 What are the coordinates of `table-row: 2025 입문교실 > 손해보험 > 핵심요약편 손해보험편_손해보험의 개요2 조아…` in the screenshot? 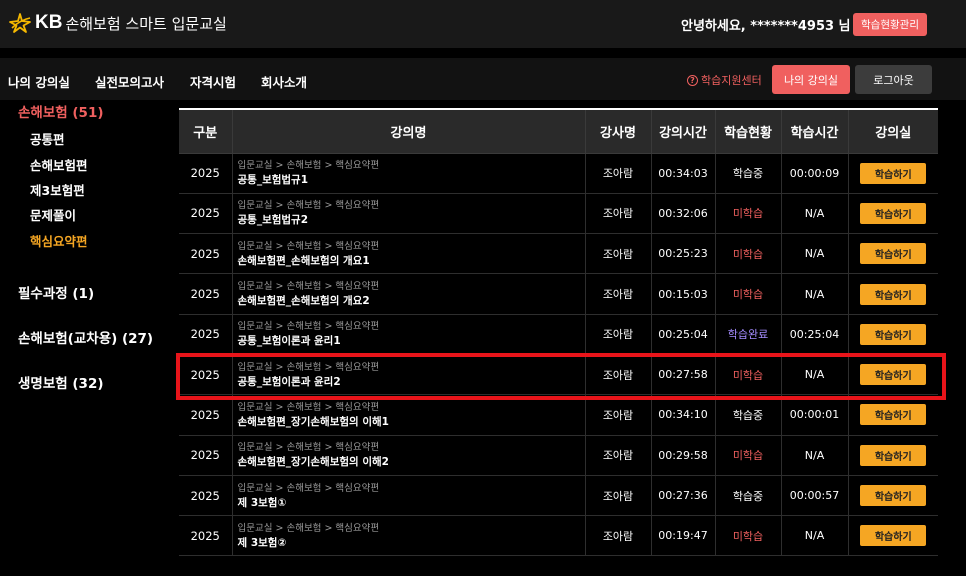 It's located at (558, 294).